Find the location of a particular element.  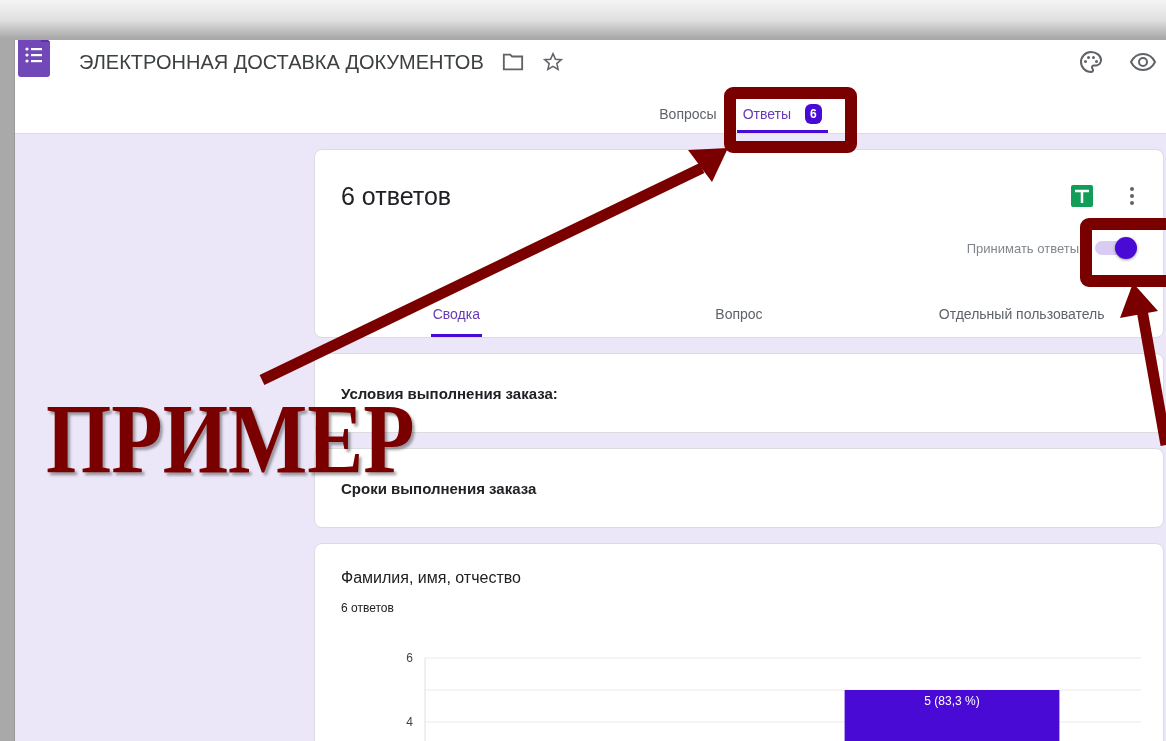

document-title: ЭЛЕКТРОННАЯ ДОСТАВКА ДОКУМЕНТОВ is located at coordinates (281, 62).